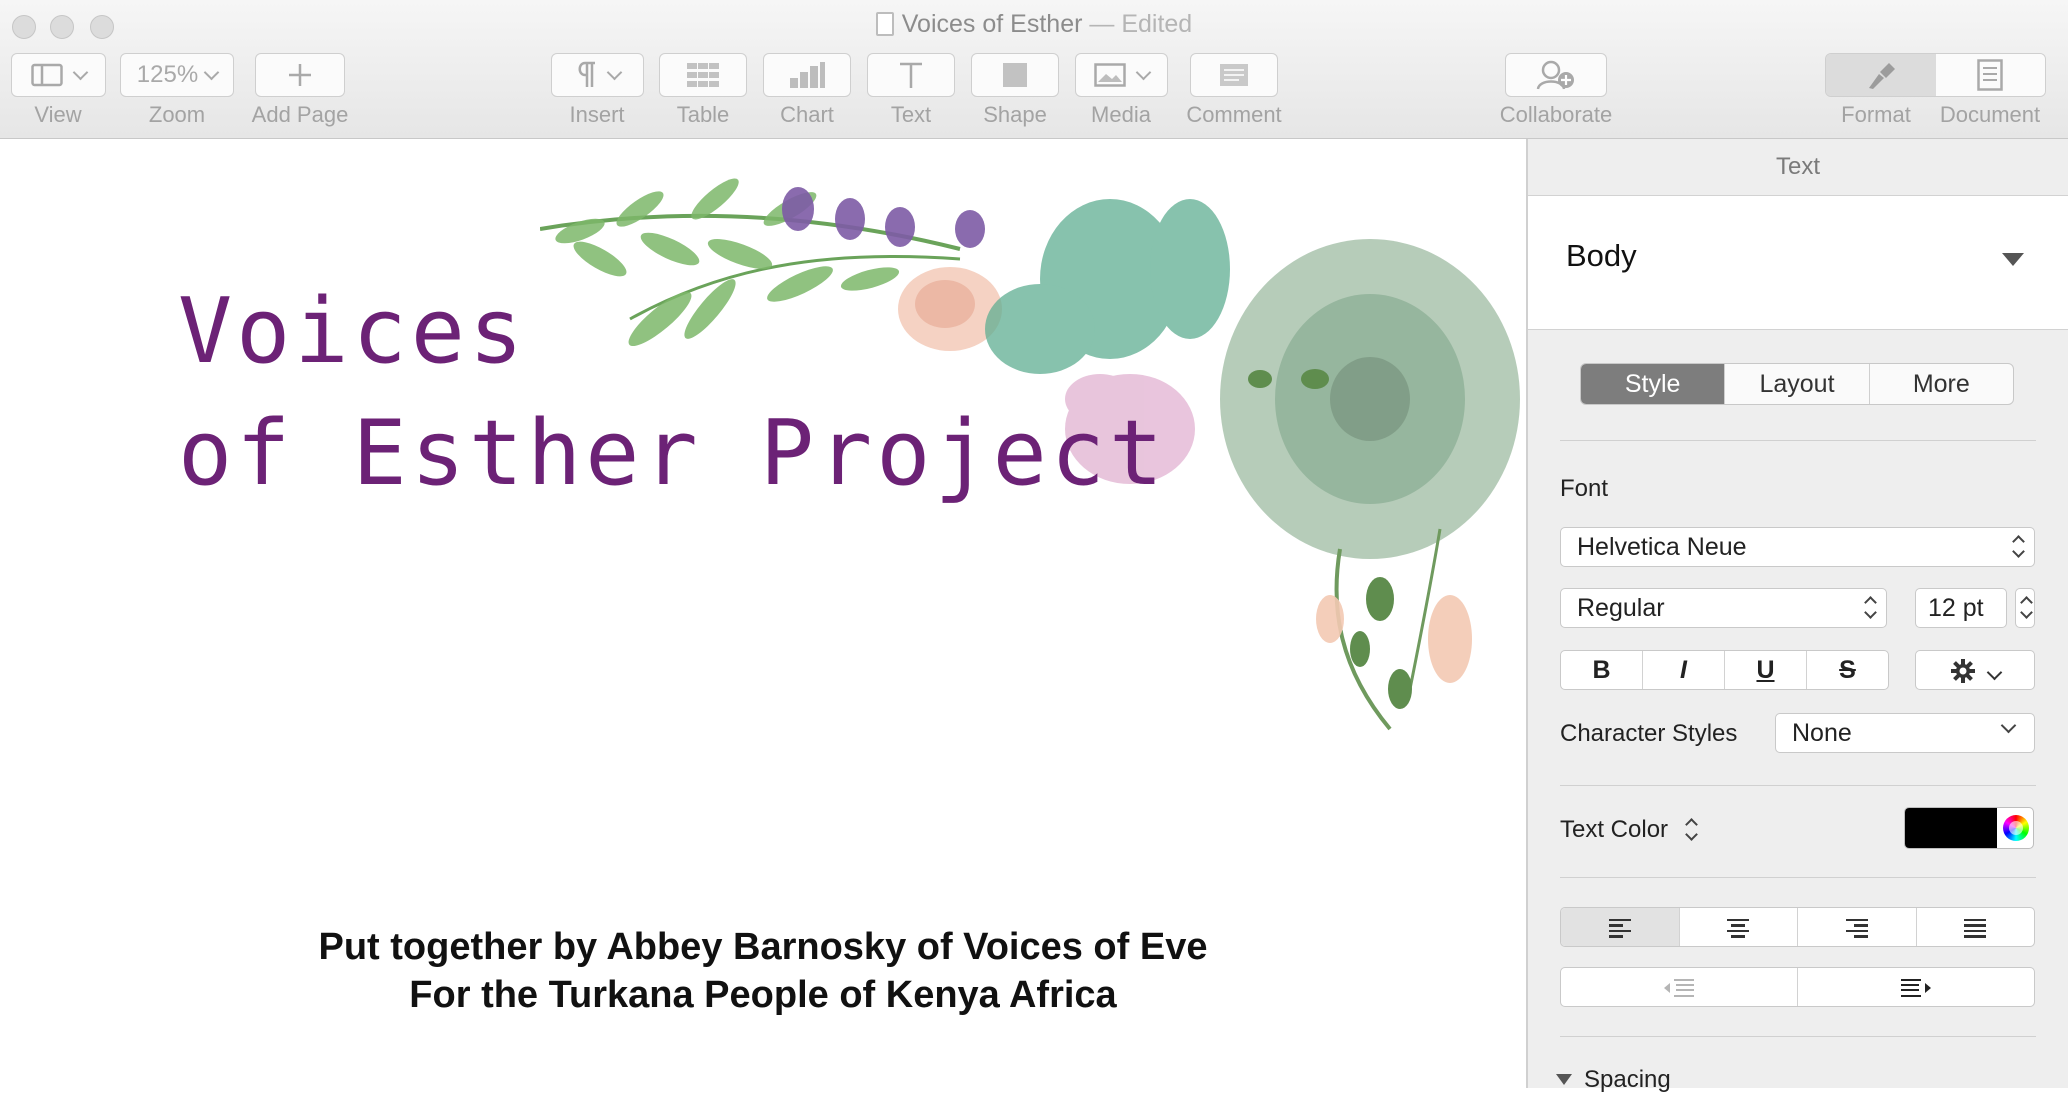 The height and width of the screenshot is (1094, 2068). I want to click on zoom-select: 125%, so click(177, 75).